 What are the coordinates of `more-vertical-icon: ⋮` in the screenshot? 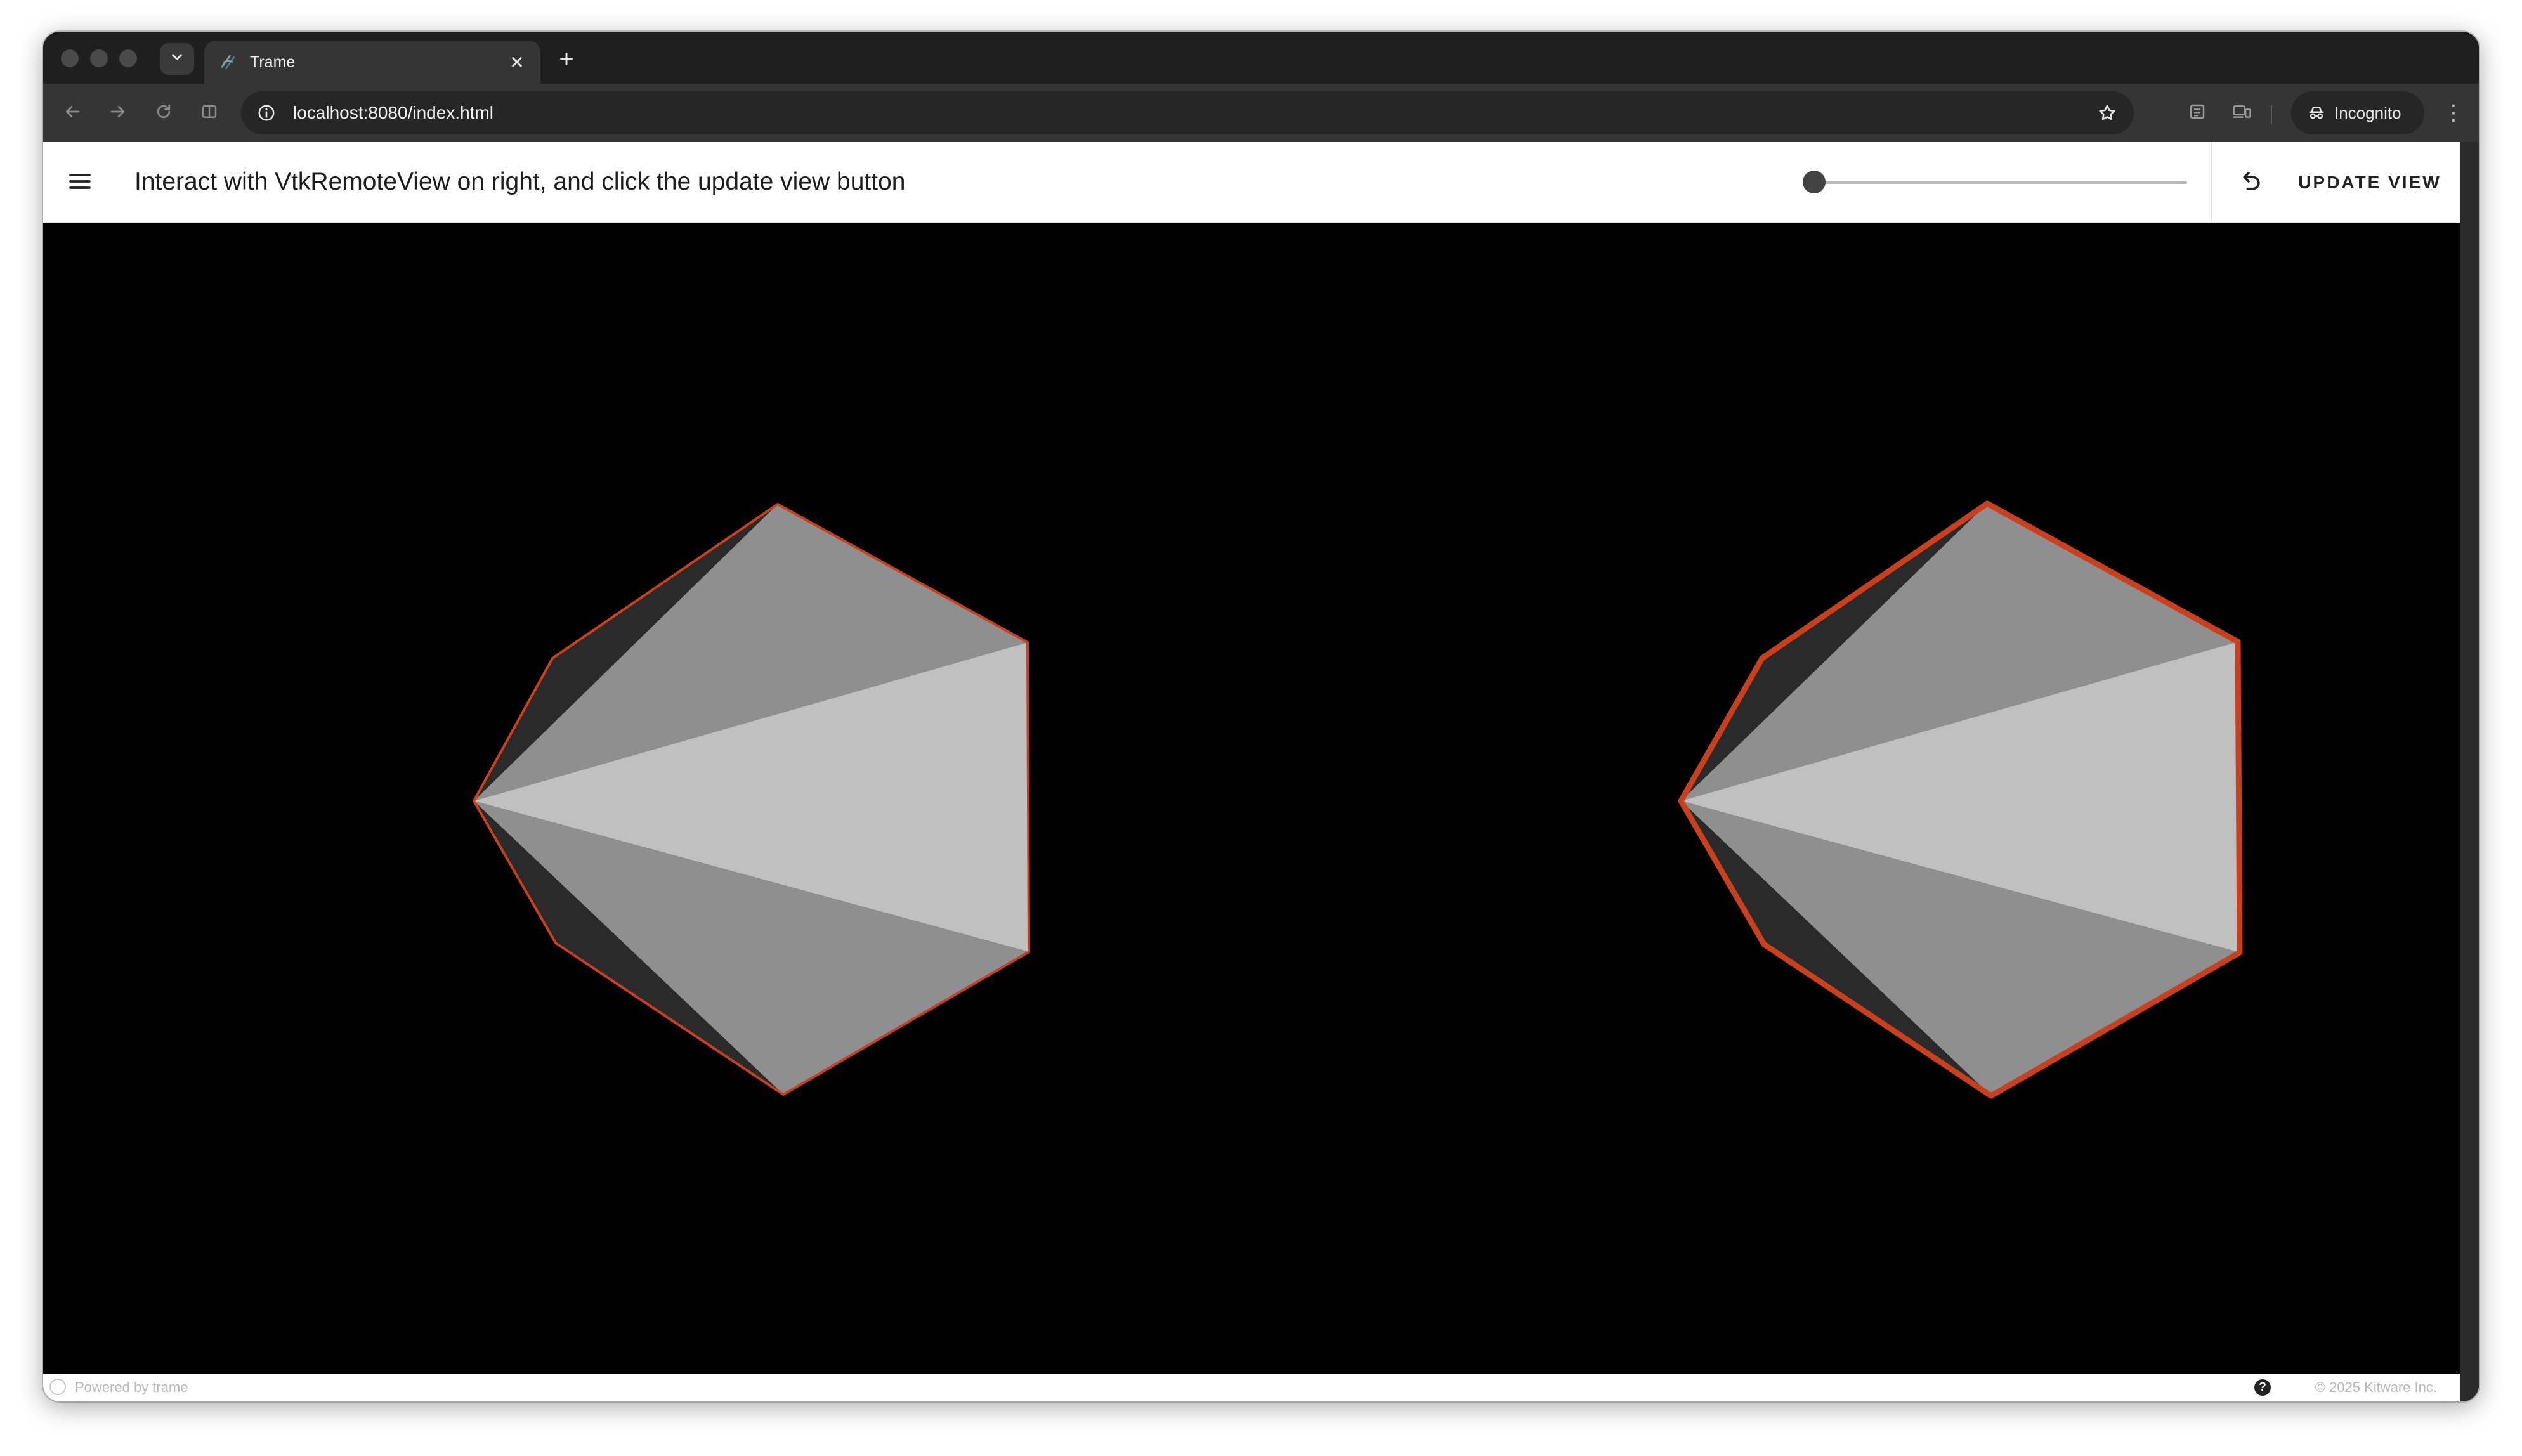 It's located at (2453, 113).